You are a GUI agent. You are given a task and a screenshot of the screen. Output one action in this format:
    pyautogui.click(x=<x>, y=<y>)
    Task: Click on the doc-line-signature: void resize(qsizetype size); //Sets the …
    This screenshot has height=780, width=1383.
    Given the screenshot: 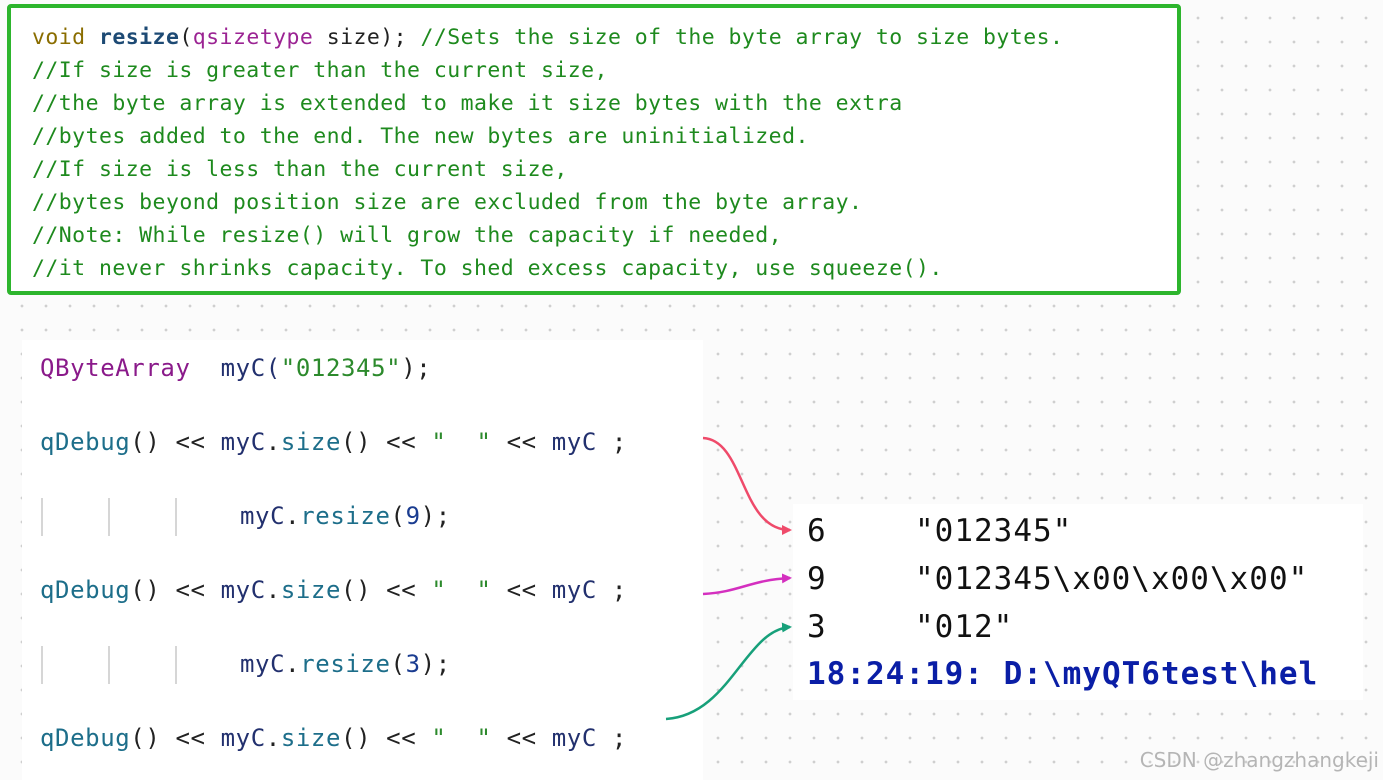 What is the action you would take?
    pyautogui.click(x=547, y=37)
    